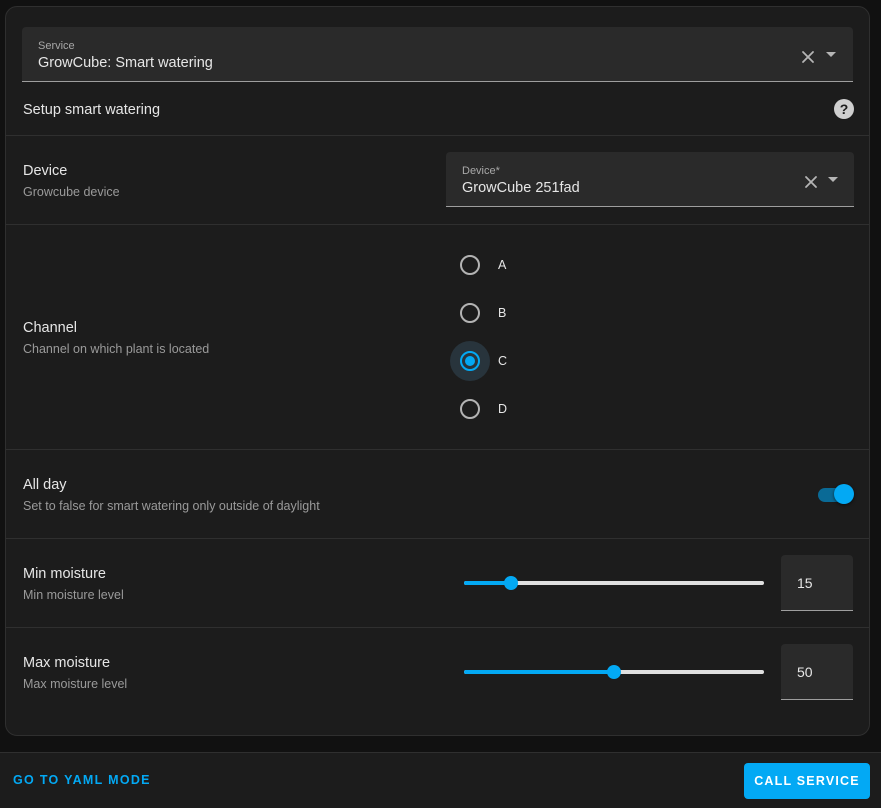 Image resolution: width=881 pixels, height=808 pixels. I want to click on min-moisture-description: Min moisture level, so click(73, 595).